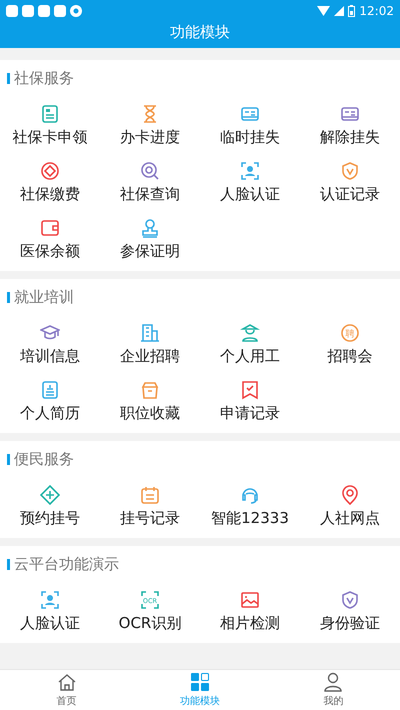 This screenshot has width=400, height=710. I want to click on feature-label: 认证记录, so click(350, 194).